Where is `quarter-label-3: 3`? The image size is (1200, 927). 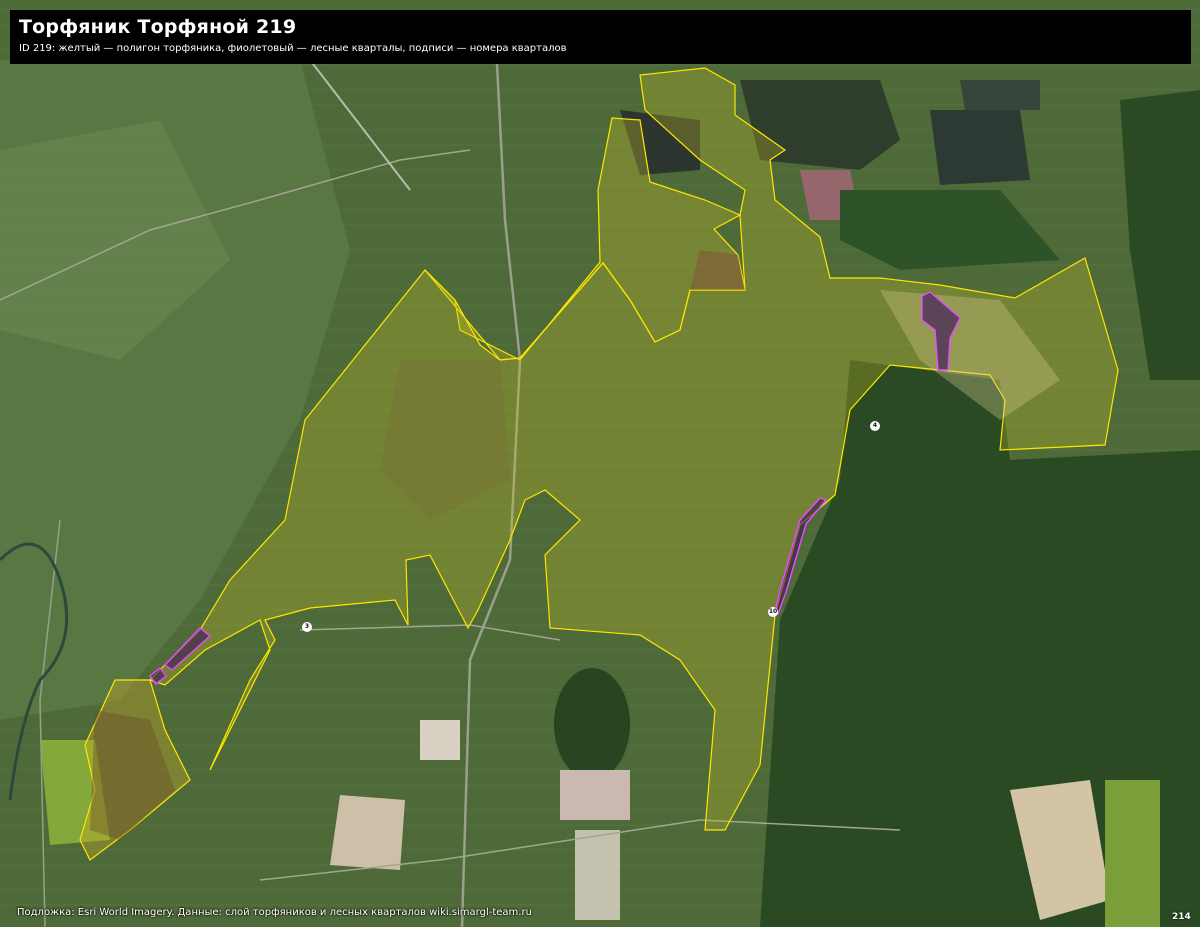
quarter-label-3: 3 is located at coordinates (307, 627).